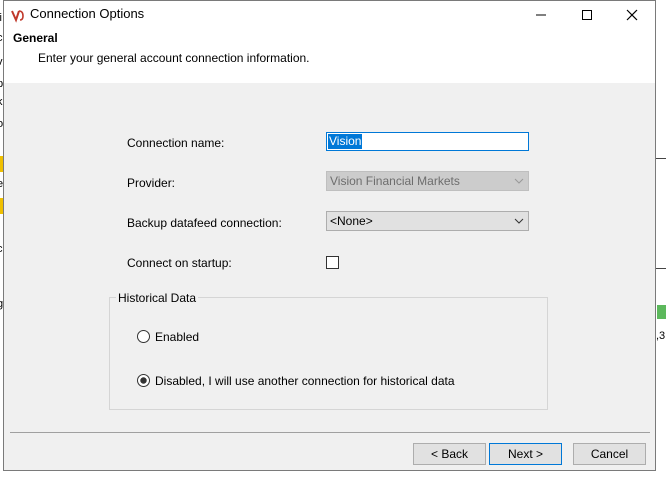 Image resolution: width=666 pixels, height=477 pixels. Describe the element at coordinates (332, 262) in the screenshot. I see `connect-on-startup-checkbox` at that location.